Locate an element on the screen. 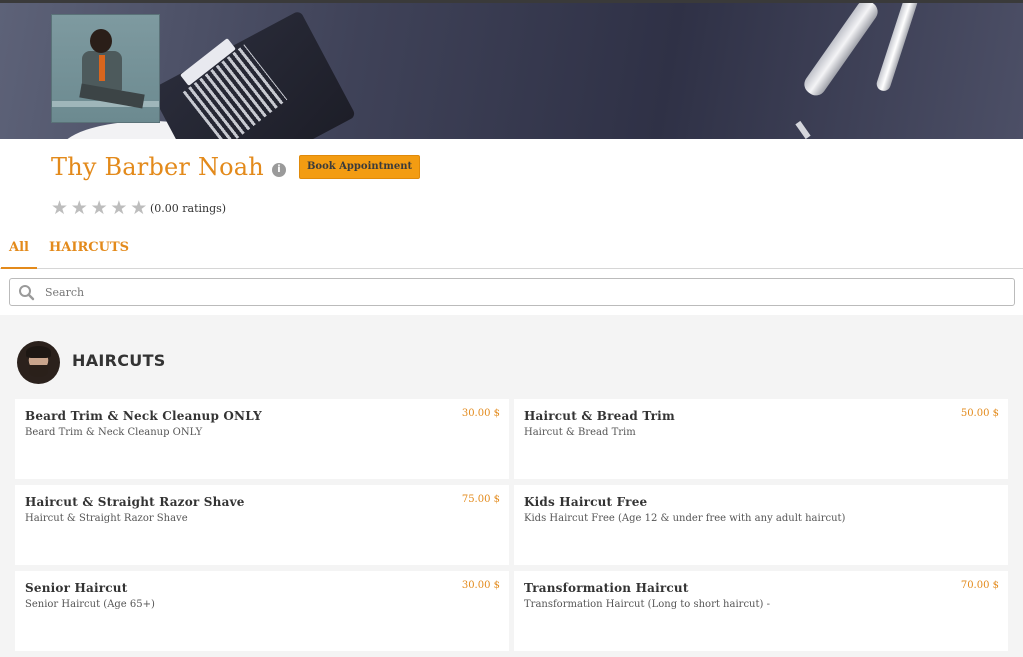 This screenshot has width=1023, height=657. info-icon: i is located at coordinates (279, 170).